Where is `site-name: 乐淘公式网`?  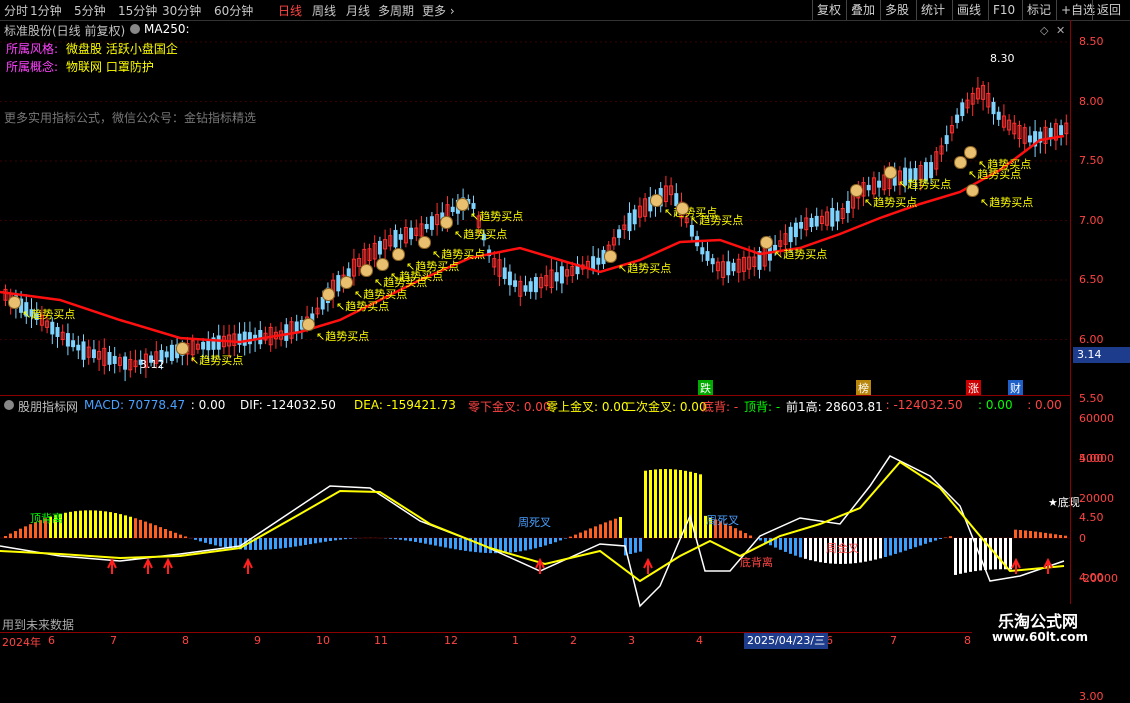
site-name: 乐淘公式网 is located at coordinates (1038, 620).